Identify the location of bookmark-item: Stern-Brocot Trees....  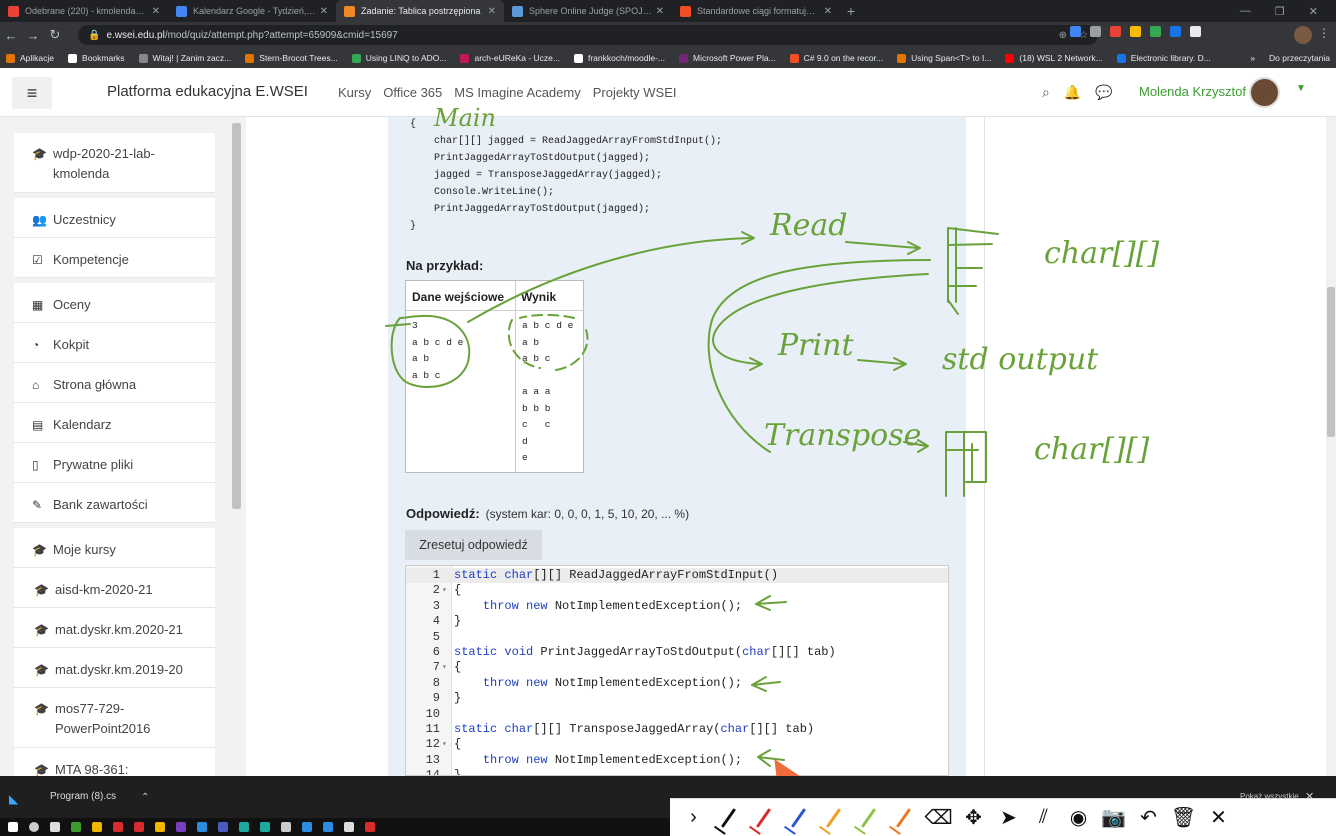
(291, 58).